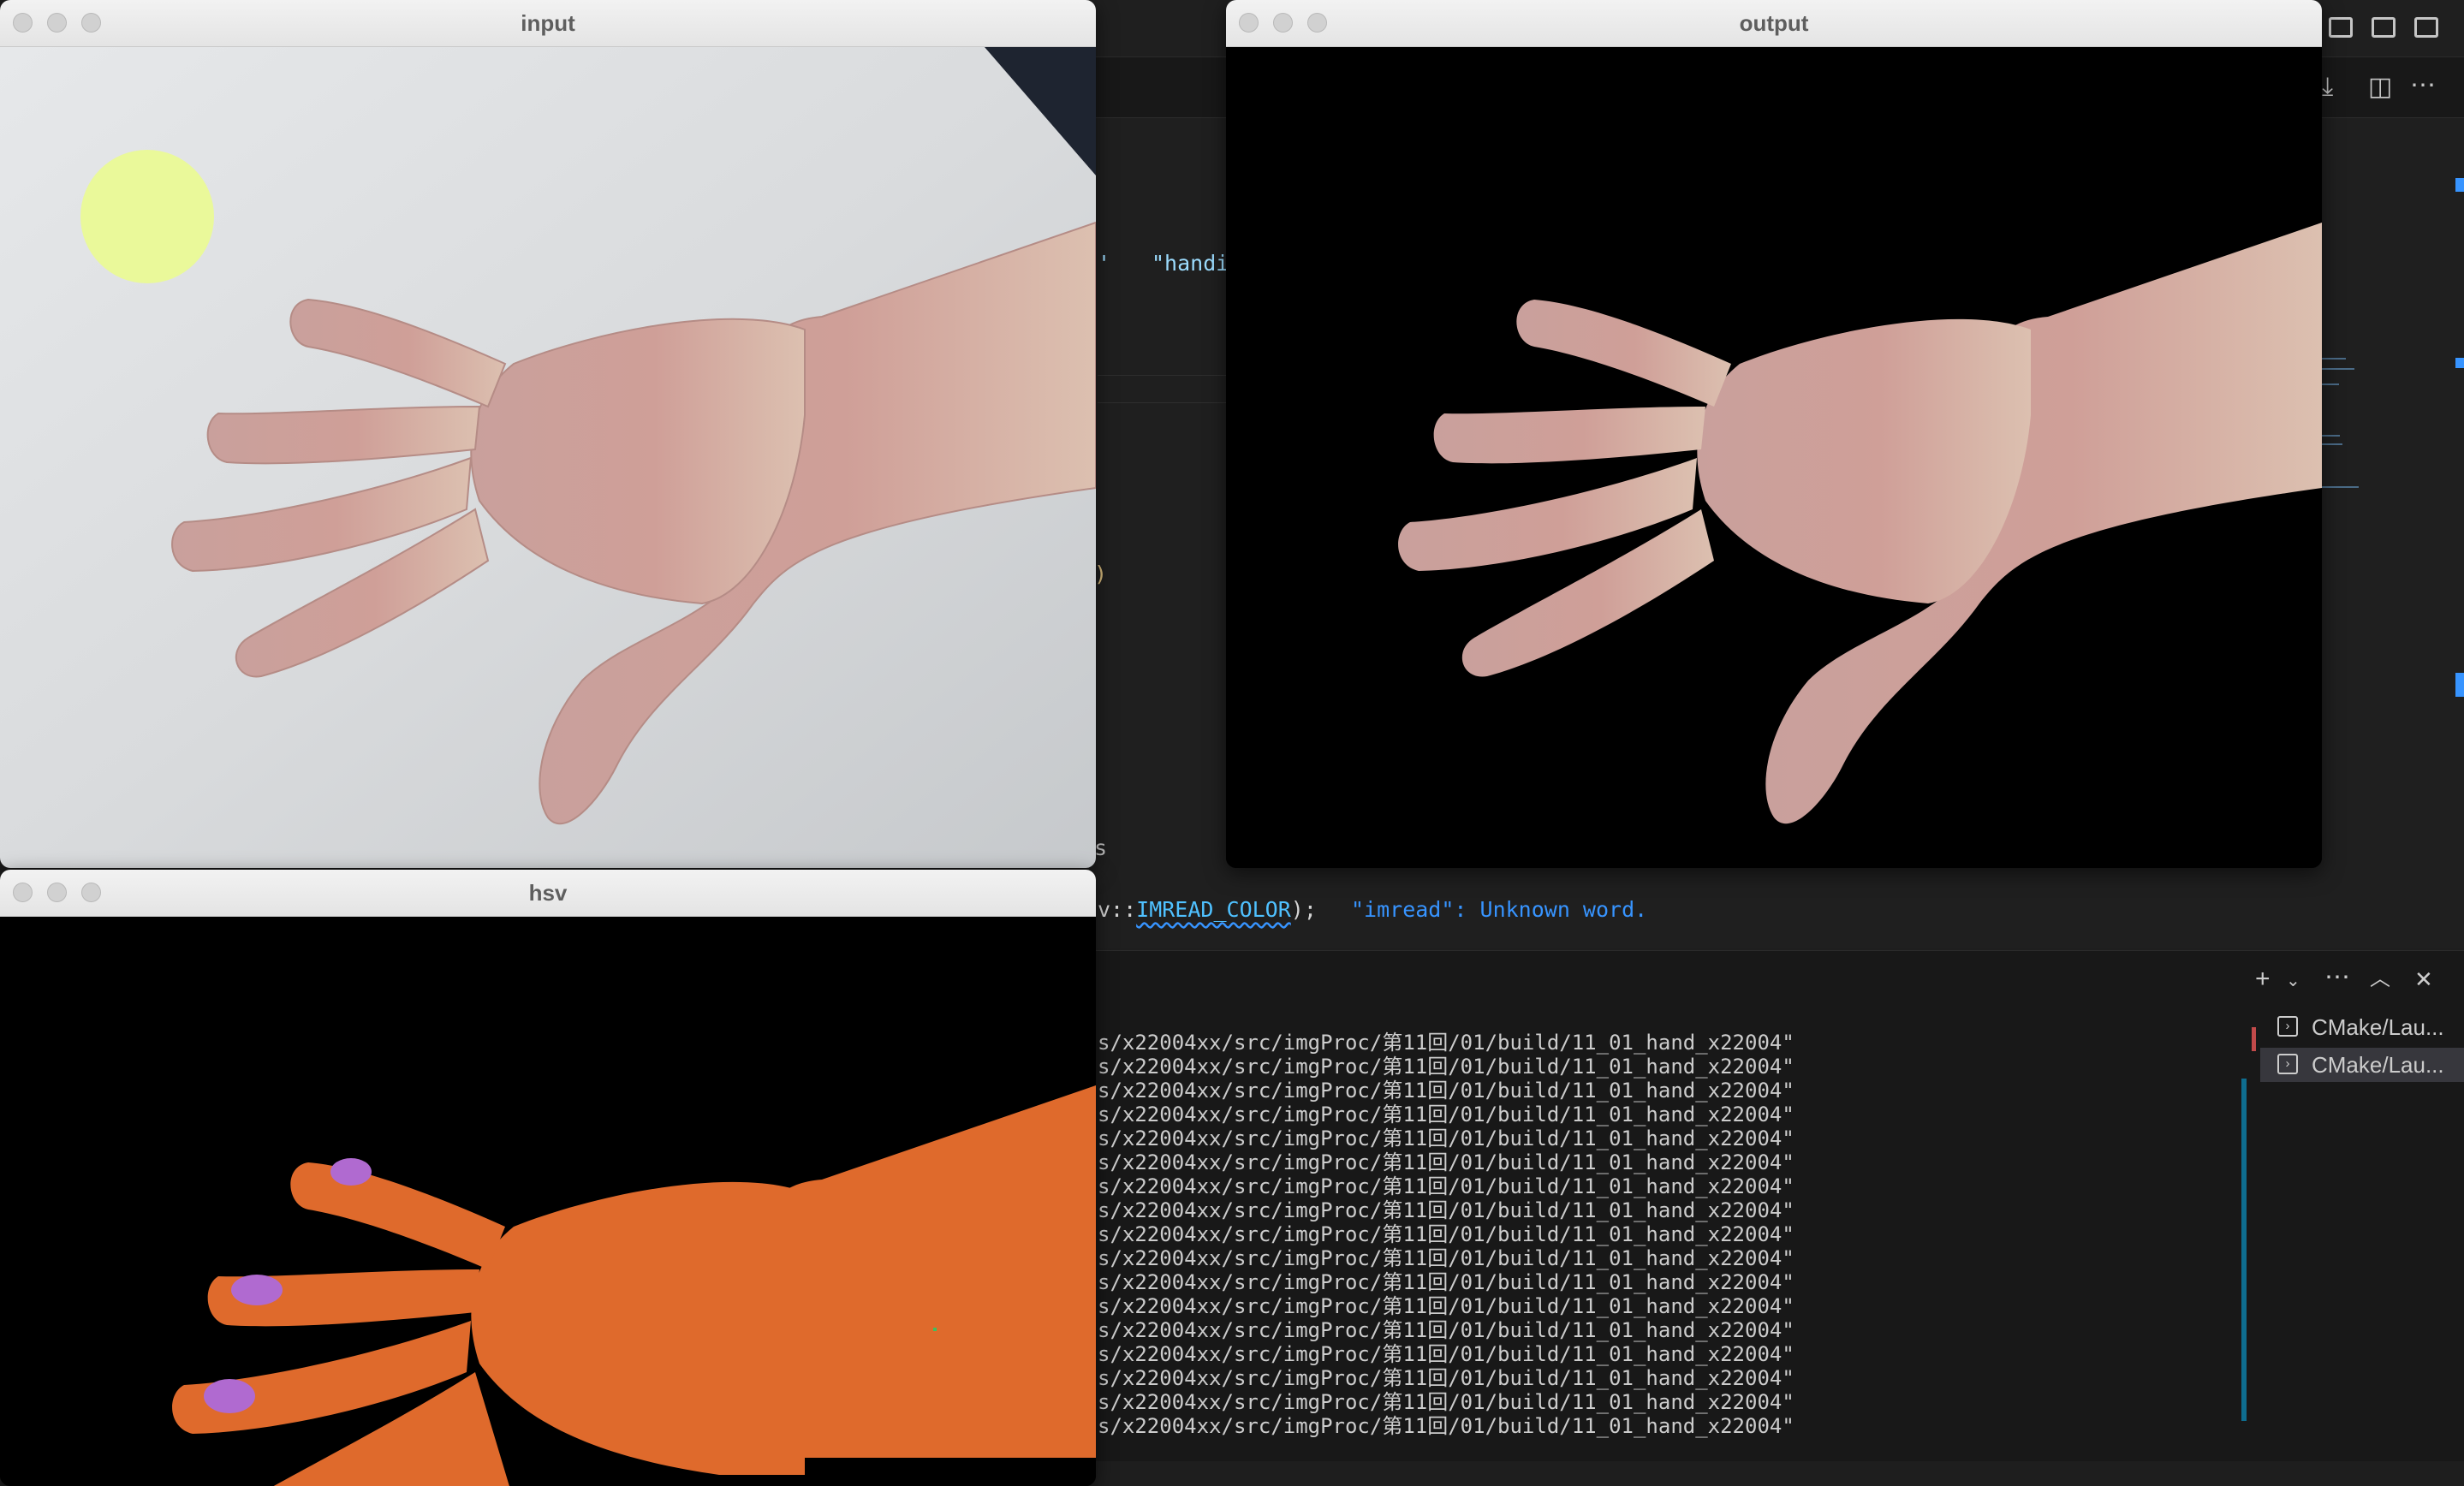 The image size is (2464, 1486). Describe the element at coordinates (1104, 263) in the screenshot. I see `code-quote-fragment: '` at that location.